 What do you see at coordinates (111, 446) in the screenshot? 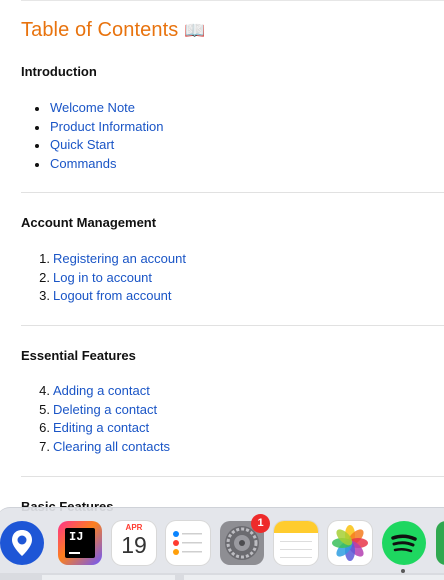
I see `link-clearing-contacts: Clearing all contacts` at bounding box center [111, 446].